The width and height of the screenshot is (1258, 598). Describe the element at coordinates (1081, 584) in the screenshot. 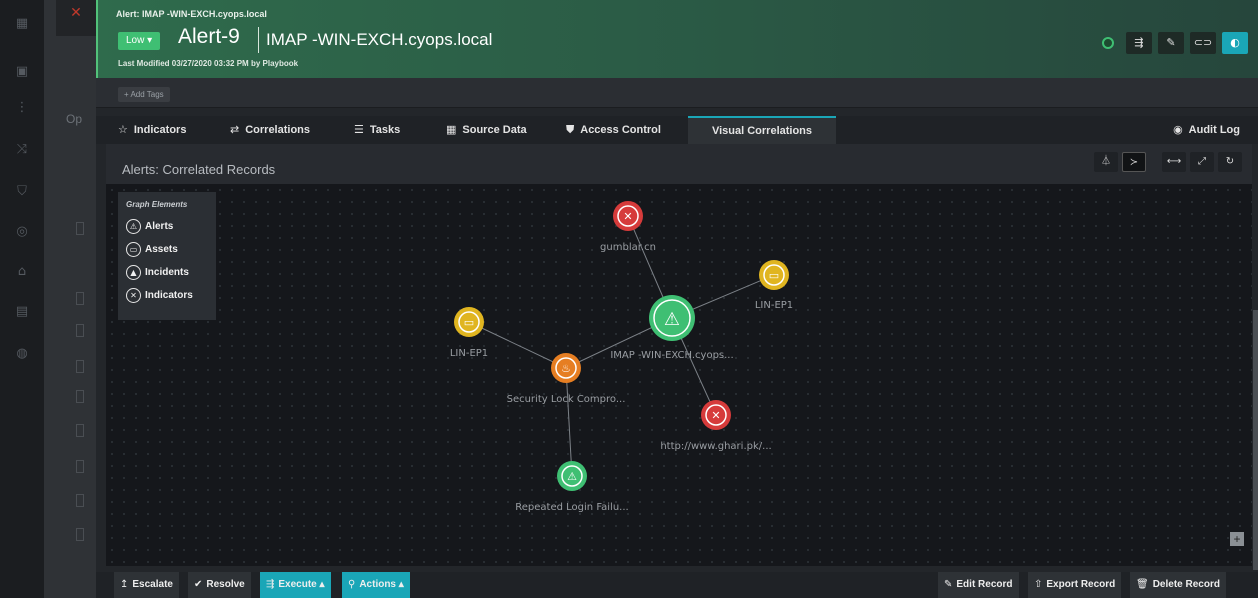

I see `button-label: Export Record` at that location.